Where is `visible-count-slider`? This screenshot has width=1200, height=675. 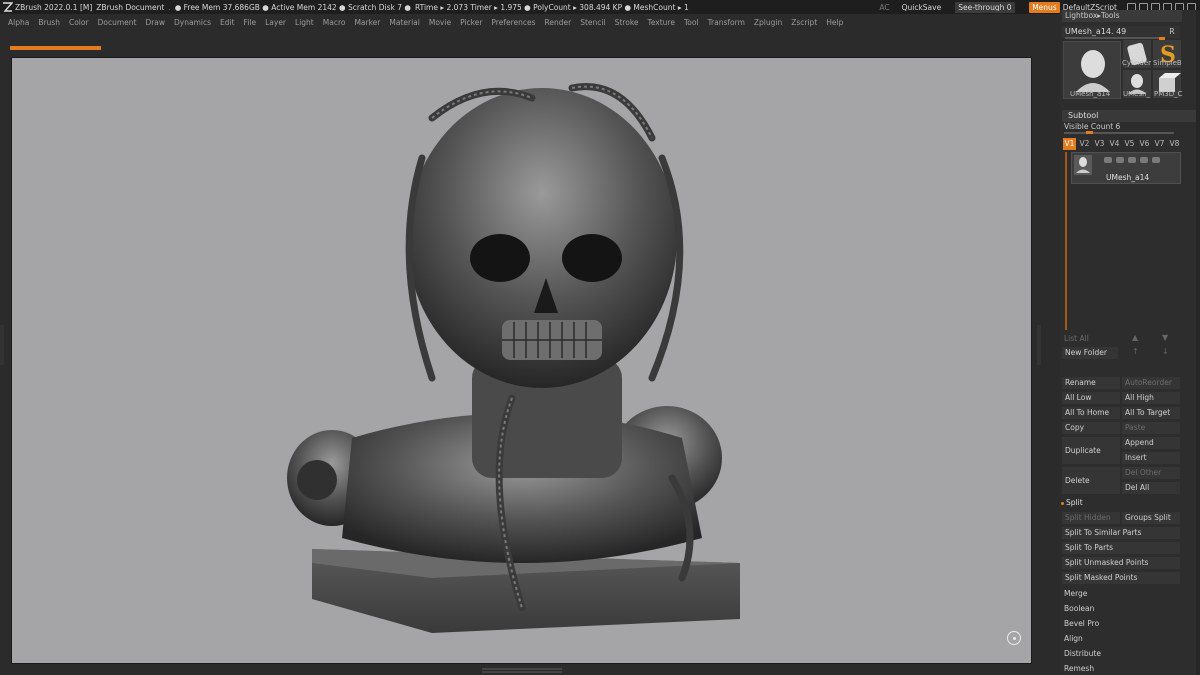 visible-count-slider is located at coordinates (1119, 132).